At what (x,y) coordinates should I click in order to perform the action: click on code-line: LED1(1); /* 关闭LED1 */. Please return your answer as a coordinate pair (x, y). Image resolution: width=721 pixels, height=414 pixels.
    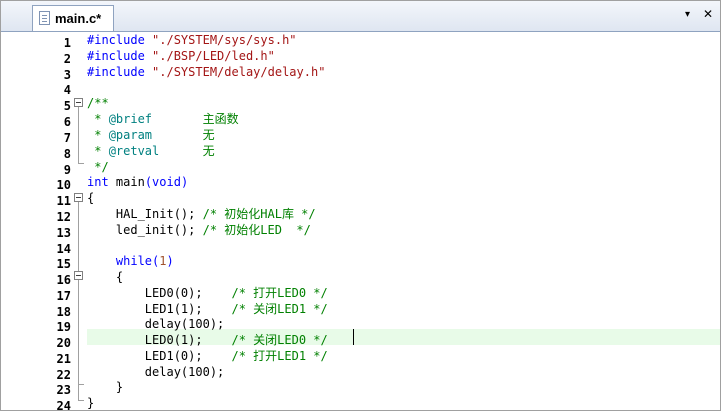
    Looking at the image, I should click on (207, 309).